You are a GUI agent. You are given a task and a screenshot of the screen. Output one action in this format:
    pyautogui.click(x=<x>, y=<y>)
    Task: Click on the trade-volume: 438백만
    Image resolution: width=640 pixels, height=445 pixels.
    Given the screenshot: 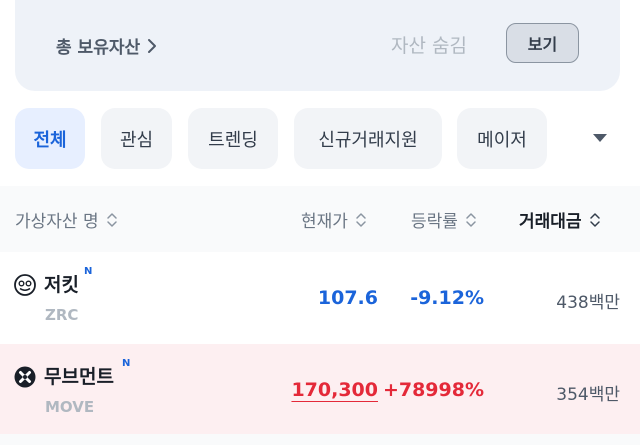 What is the action you would take?
    pyautogui.click(x=588, y=303)
    